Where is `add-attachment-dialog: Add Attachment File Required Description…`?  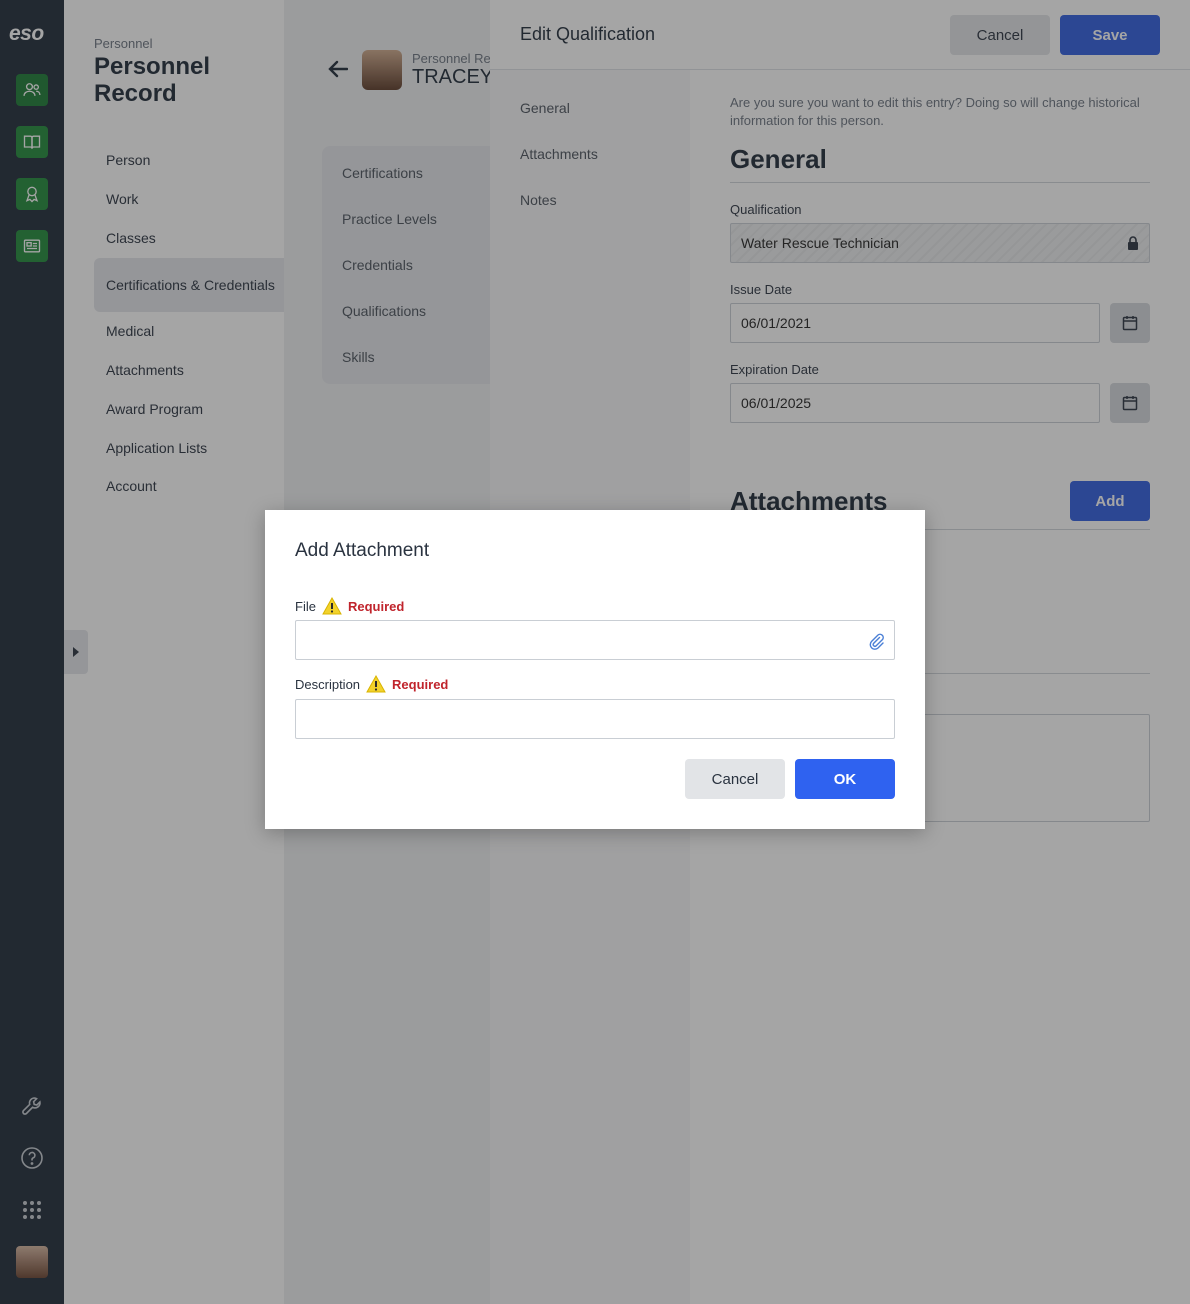 add-attachment-dialog: Add Attachment File Required Description… is located at coordinates (595, 669).